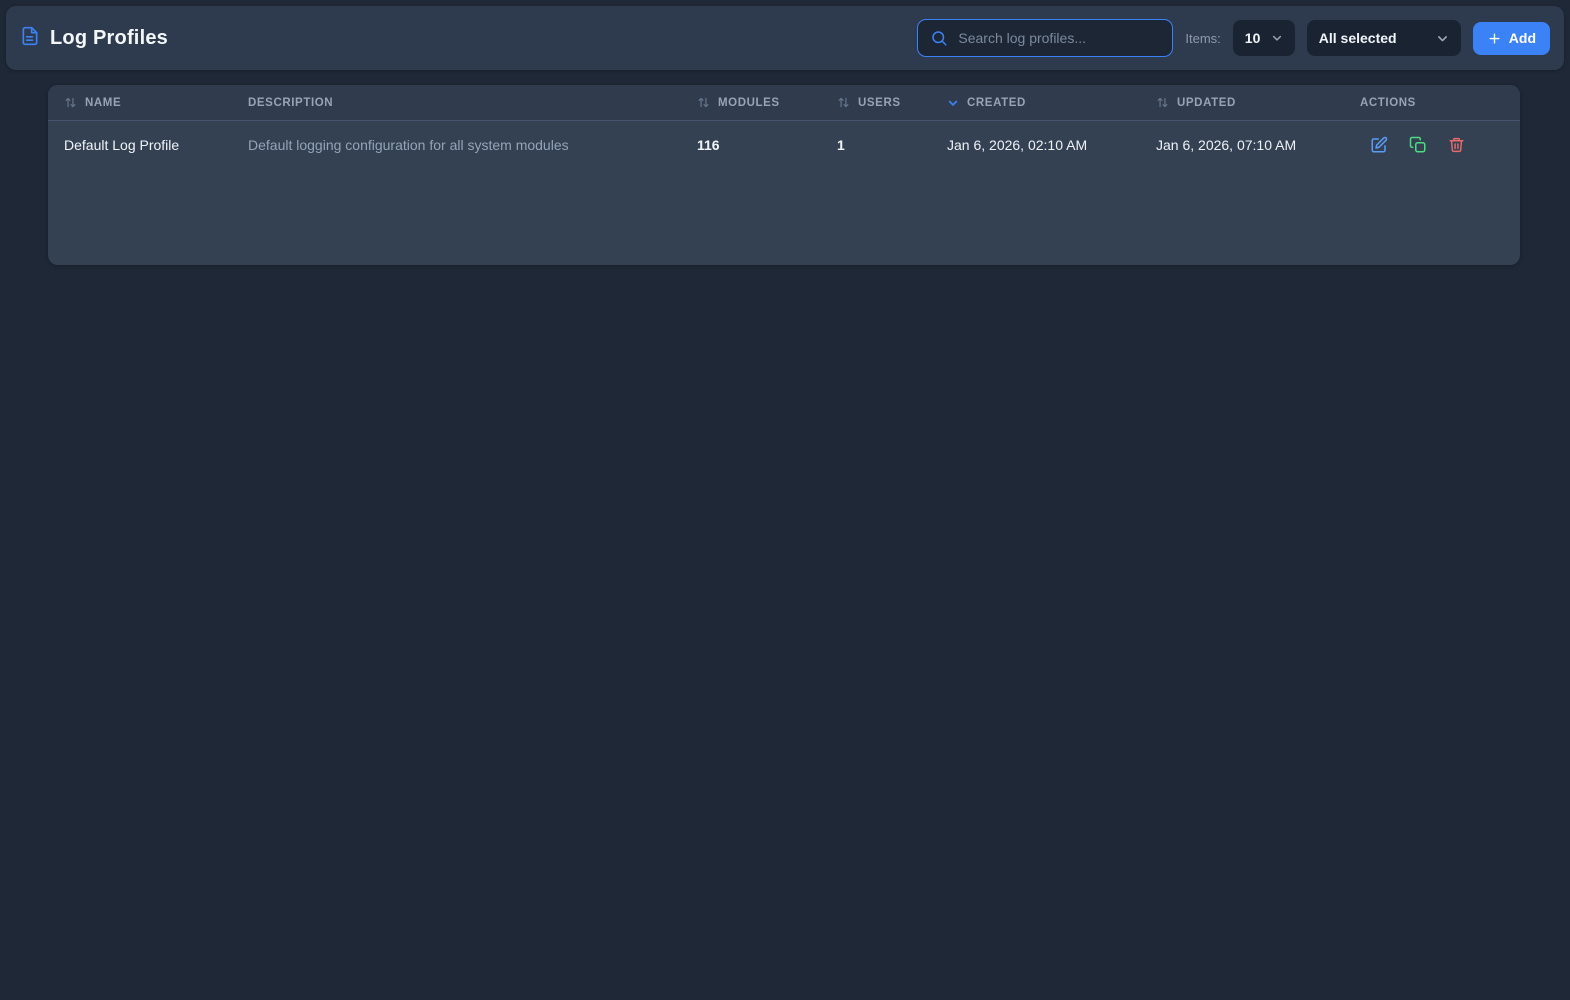  What do you see at coordinates (1206, 102) in the screenshot?
I see `column-label: UPDATED` at bounding box center [1206, 102].